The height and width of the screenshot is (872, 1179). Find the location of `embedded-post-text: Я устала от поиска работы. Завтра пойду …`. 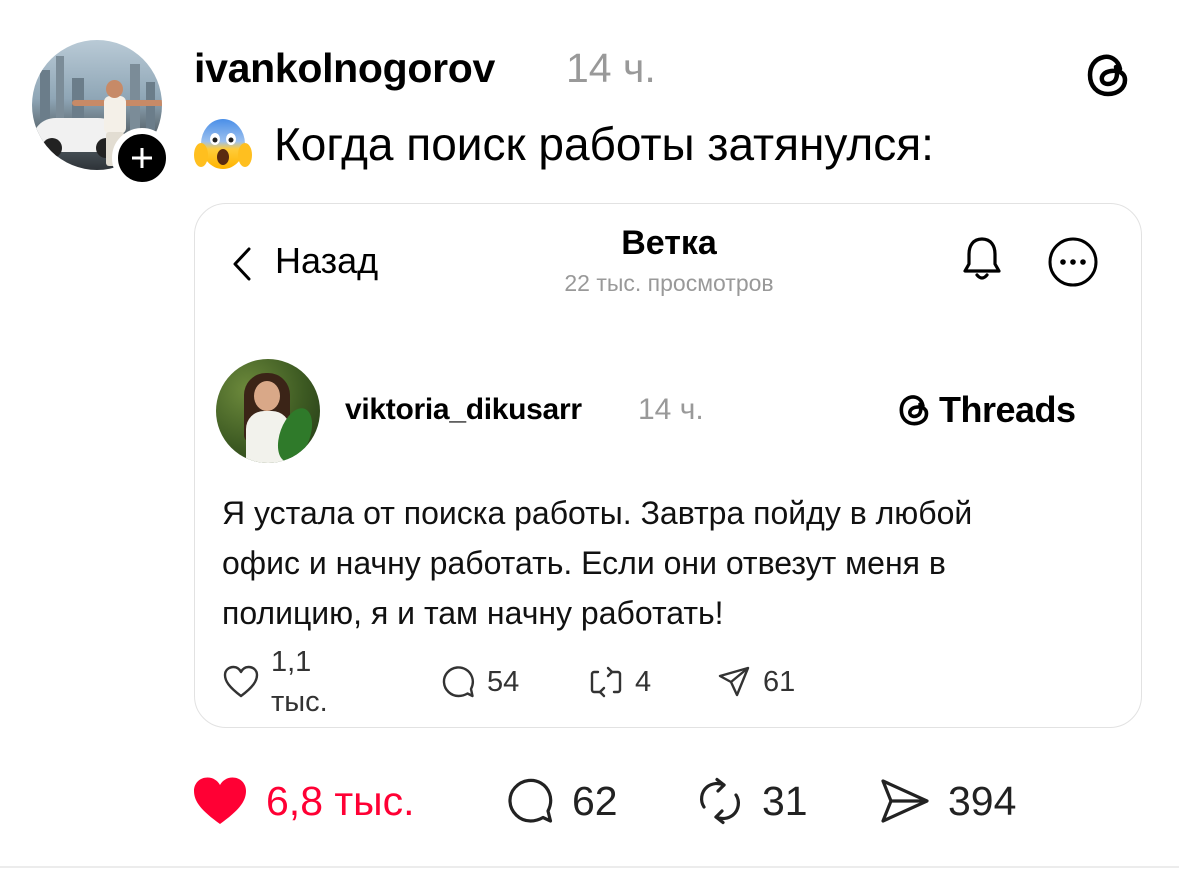

embedded-post-text: Я устала от поиска работы. Завтра пойду … is located at coordinates (662, 563).